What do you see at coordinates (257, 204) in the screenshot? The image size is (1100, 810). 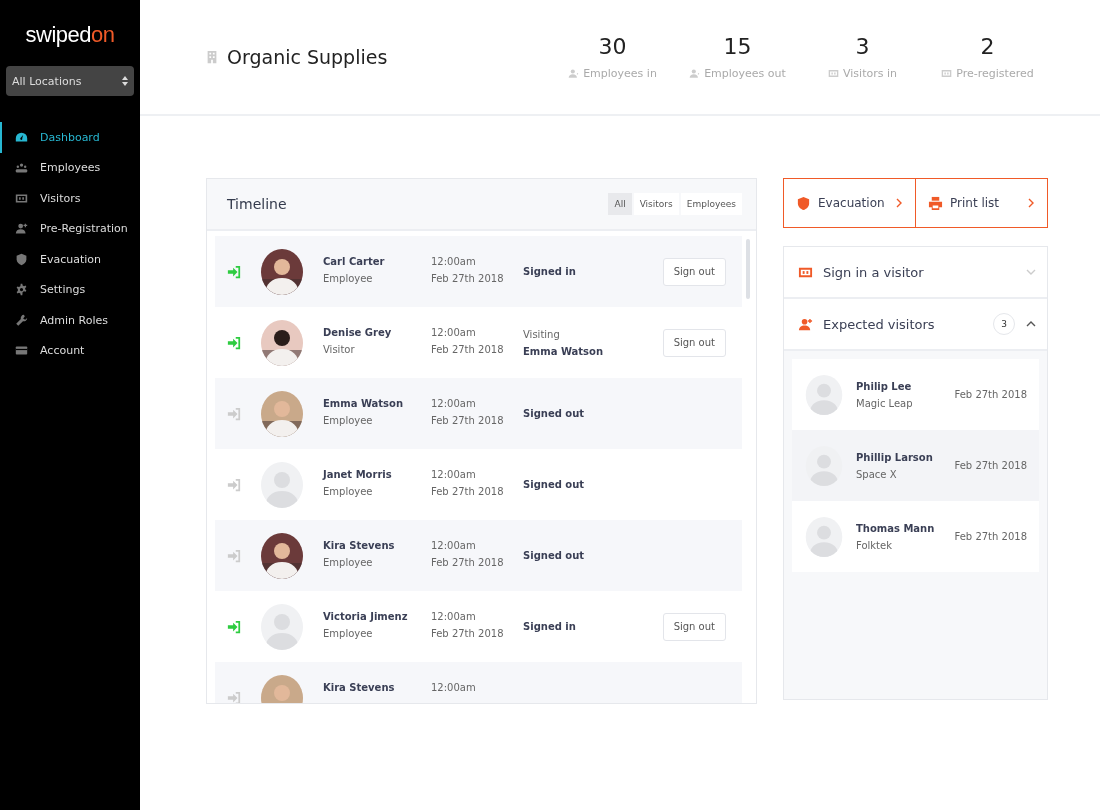 I see `card-title: Timeline` at bounding box center [257, 204].